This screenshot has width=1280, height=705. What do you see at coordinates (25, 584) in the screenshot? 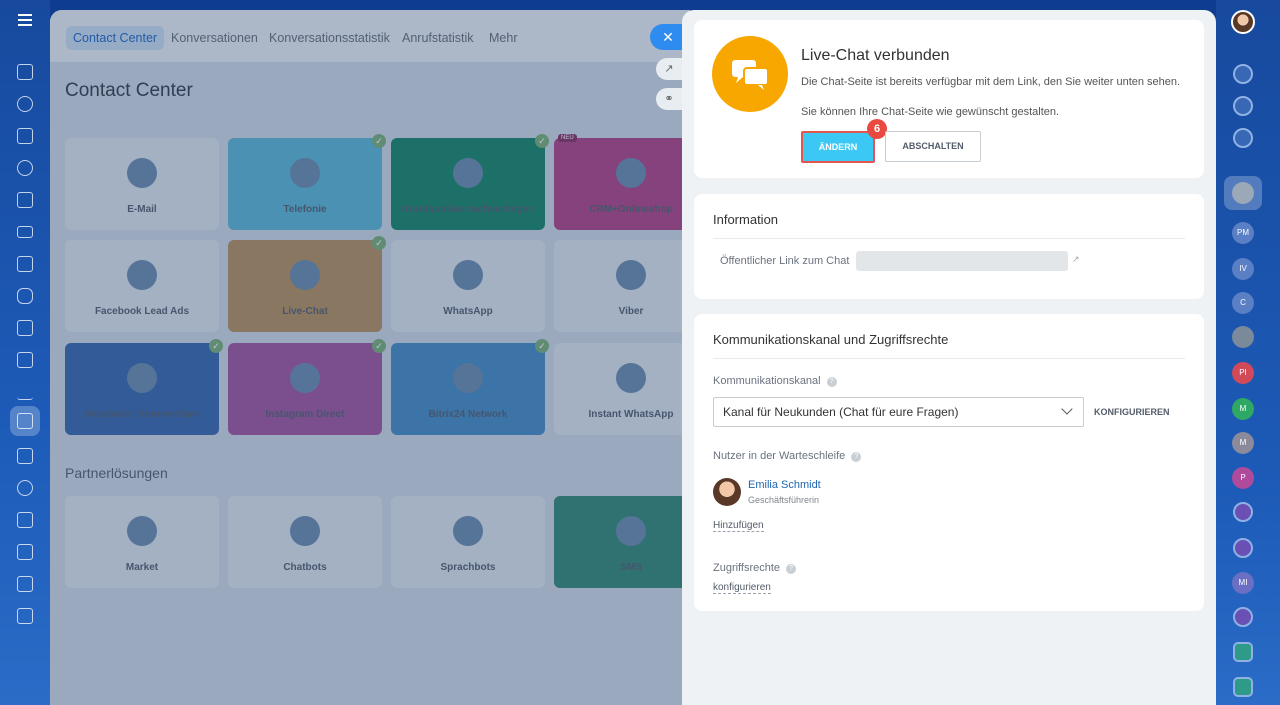
I see `automation-icon` at bounding box center [25, 584].